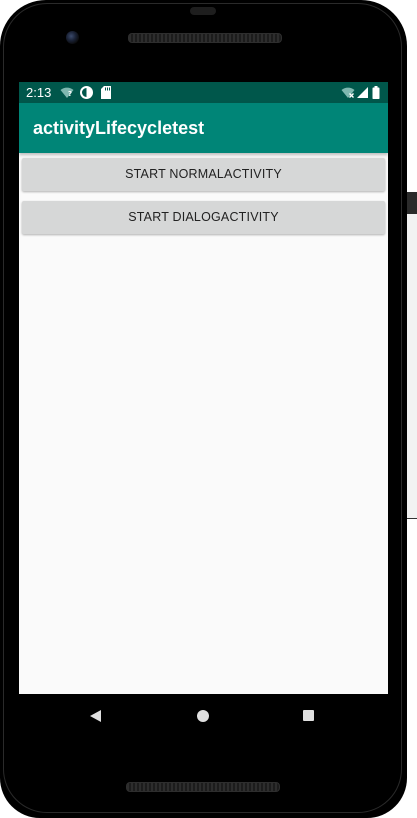 Image resolution: width=417 pixels, height=818 pixels. Describe the element at coordinates (348, 92) in the screenshot. I see `wifi-x-icon` at that location.